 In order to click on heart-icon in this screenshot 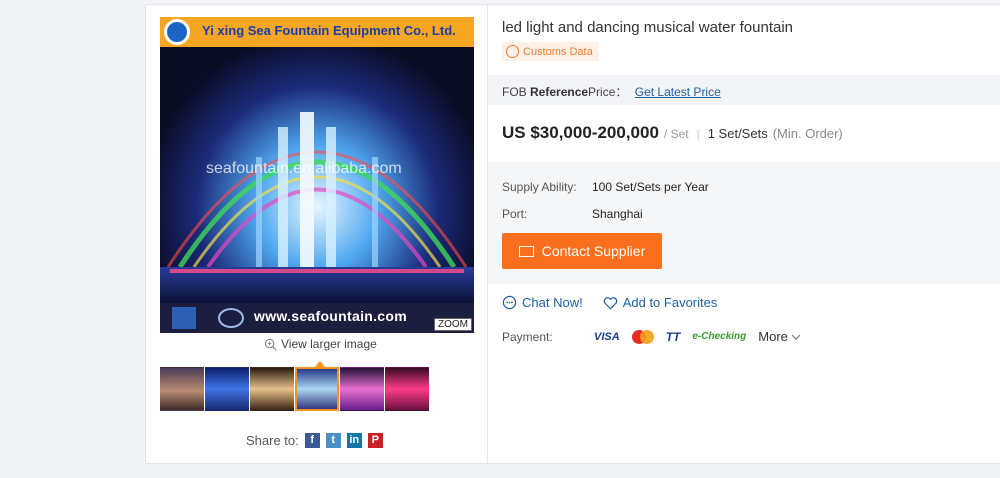, I will do `click(610, 302)`.